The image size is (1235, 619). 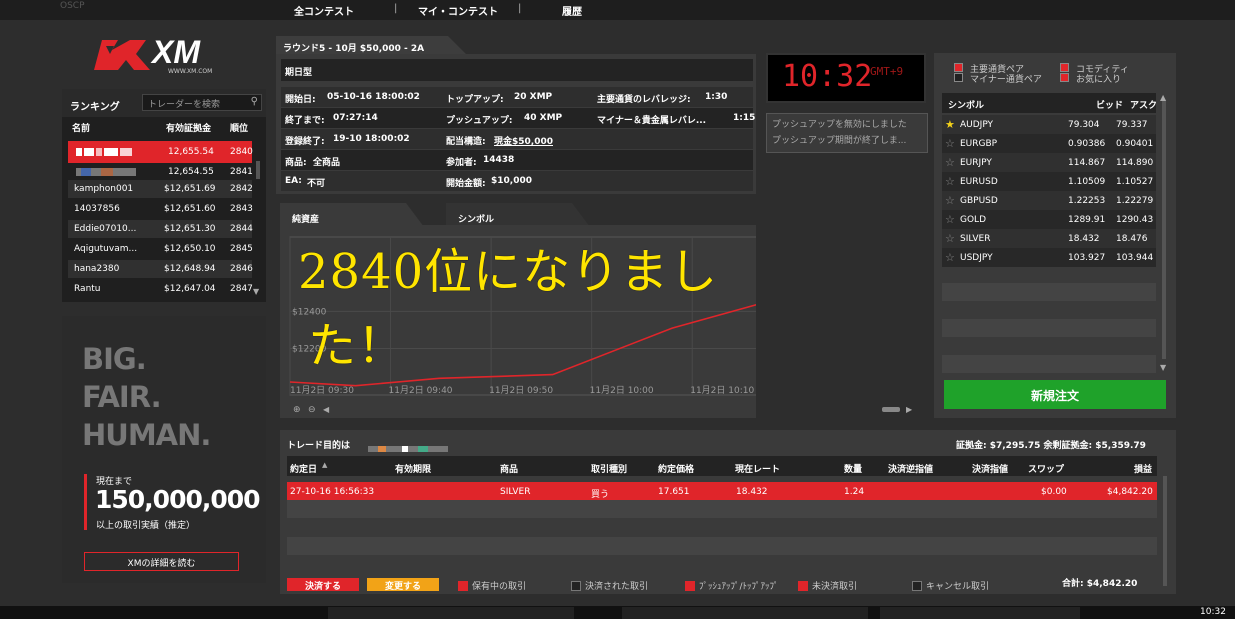 What do you see at coordinates (508, 215) in the screenshot?
I see `tab-symbol: シンボル` at bounding box center [508, 215].